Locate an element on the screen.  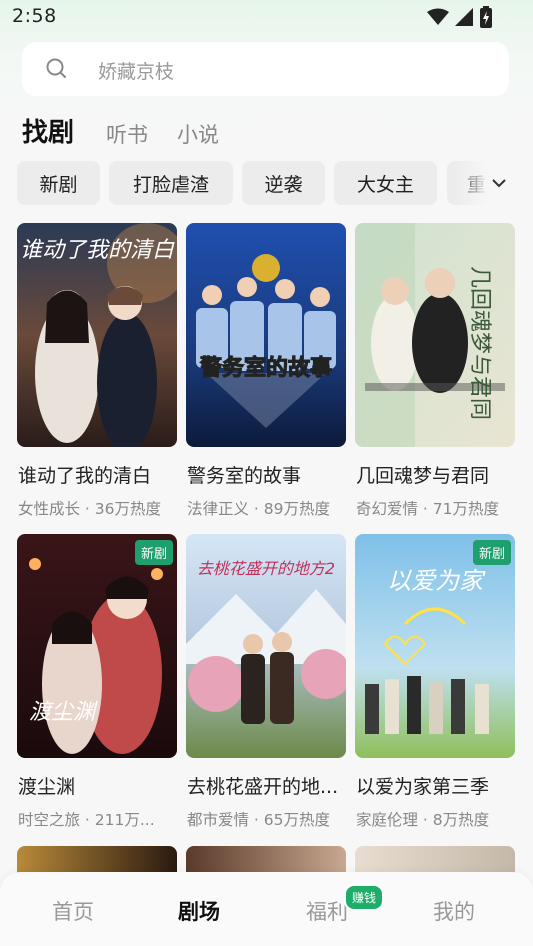
poster-image: 去桃花盛开的地方2 is located at coordinates (266, 646).